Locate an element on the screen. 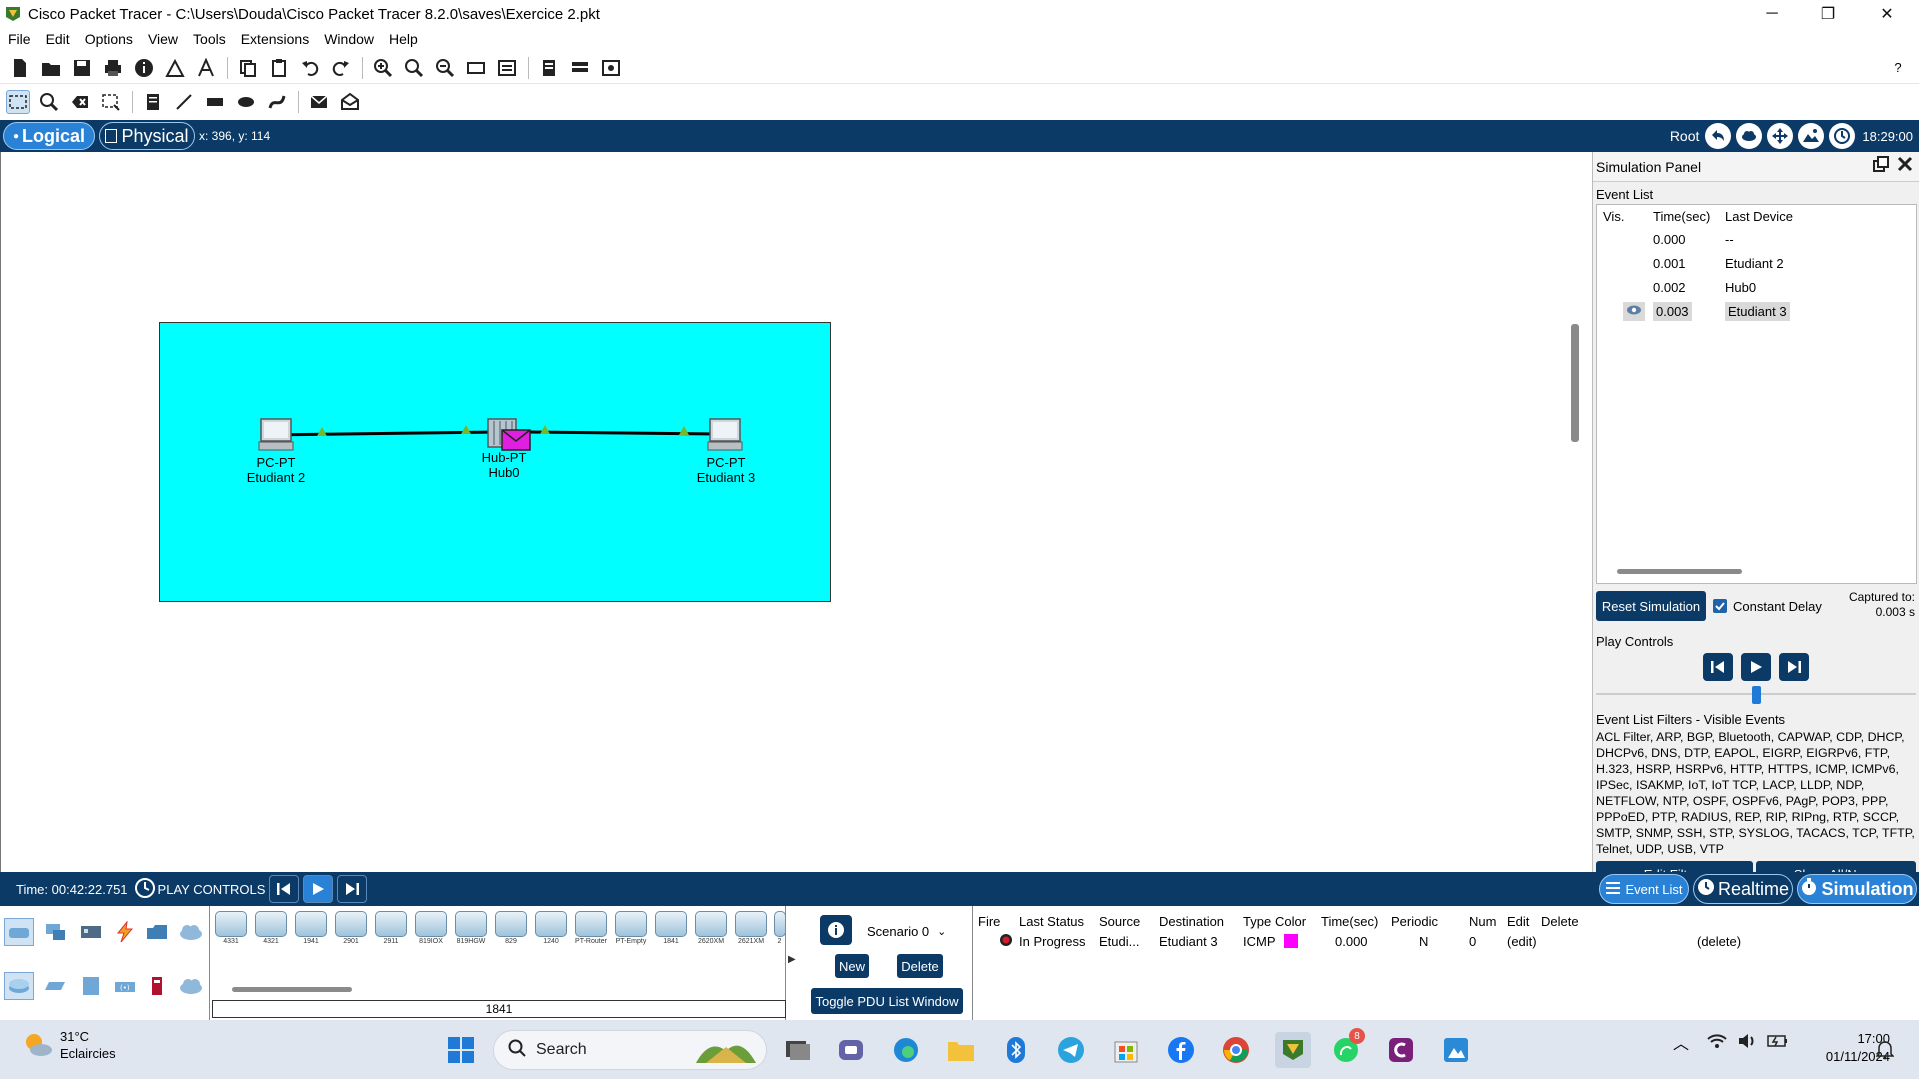 This screenshot has width=1919, height=1079. step-forward-button is located at coordinates (1794, 667).